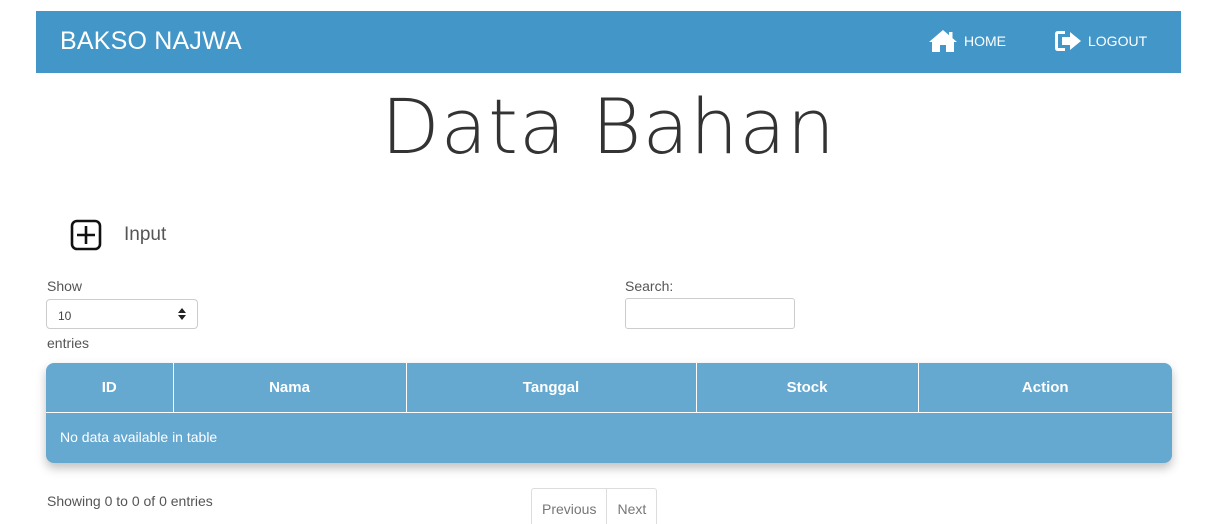  Describe the element at coordinates (608, 126) in the screenshot. I see `page-title: Data Bahan` at that location.